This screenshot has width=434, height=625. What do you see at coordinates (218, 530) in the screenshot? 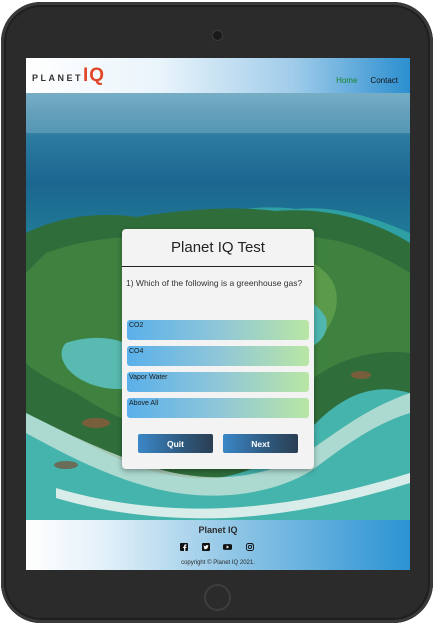
I see `footer-title: Planet IQ` at bounding box center [218, 530].